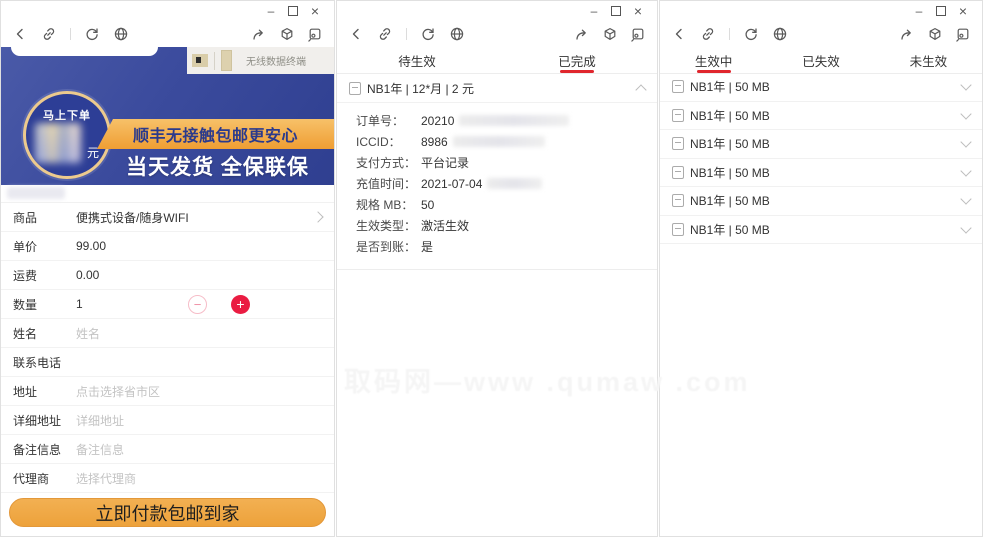  What do you see at coordinates (167, 246) in the screenshot?
I see `form-row: 单价 99.00` at bounding box center [167, 246].